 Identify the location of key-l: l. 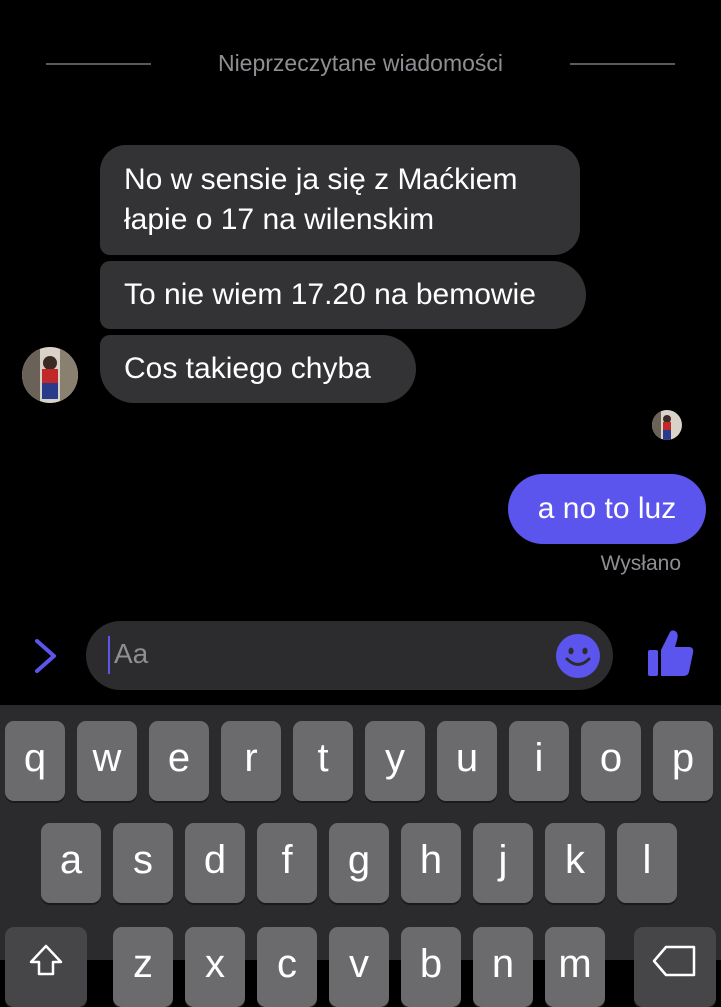
(647, 863).